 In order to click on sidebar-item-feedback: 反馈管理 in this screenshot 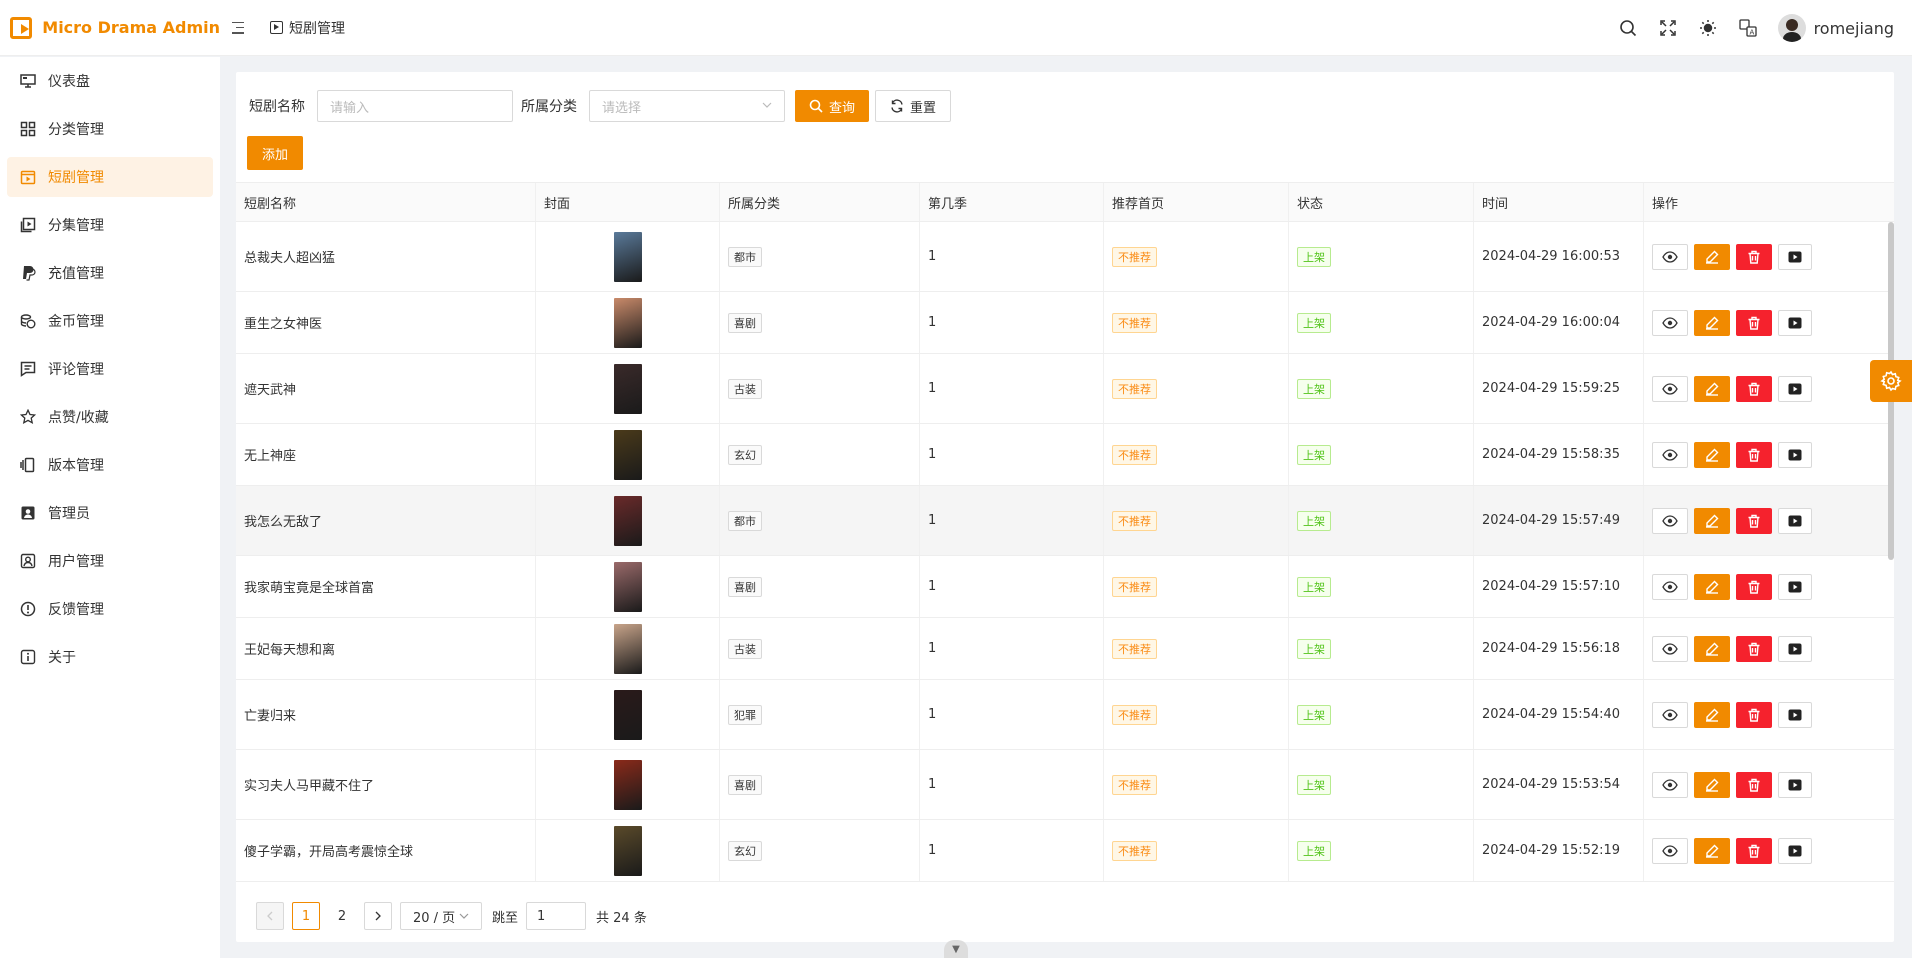, I will do `click(110, 609)`.